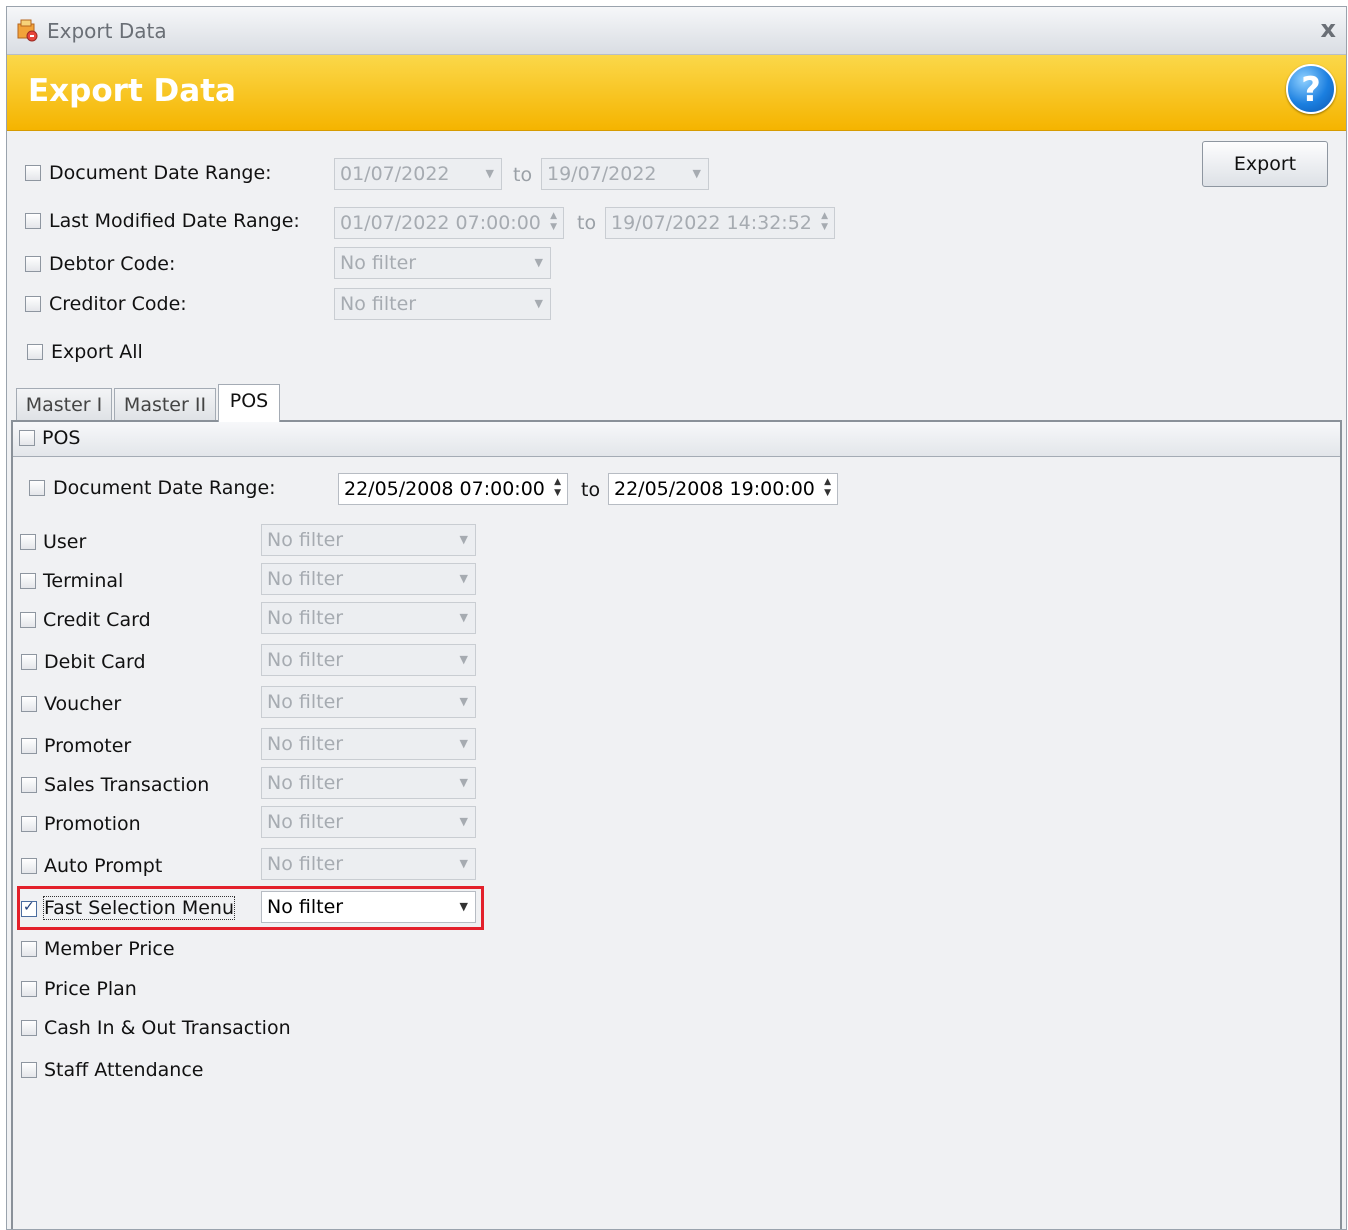 The image size is (1348, 1230). I want to click on promotion-value: No filter, so click(305, 822).